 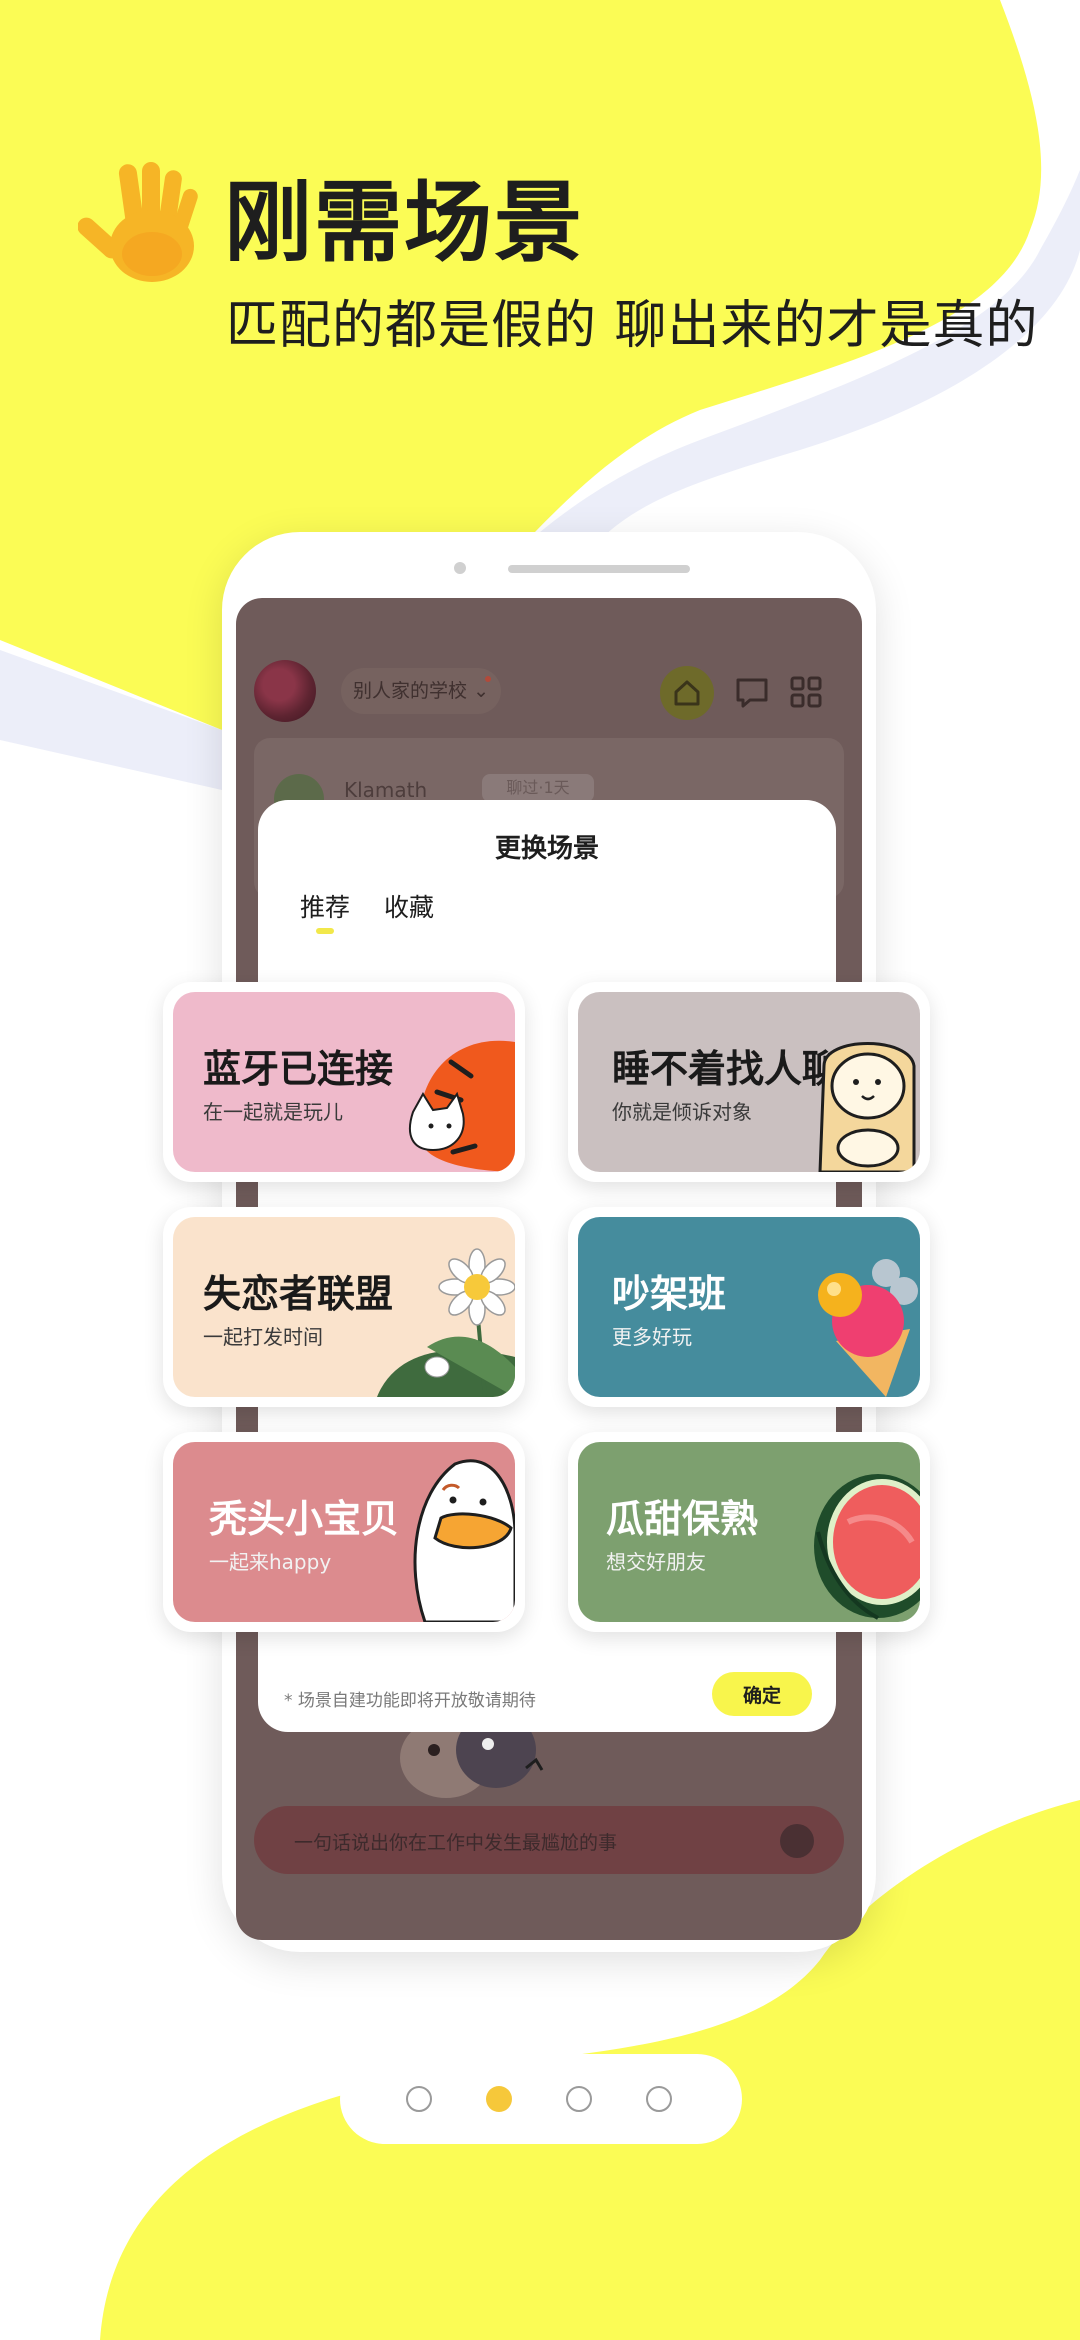 What do you see at coordinates (461, 1106) in the screenshot?
I see `tiger-illustration` at bounding box center [461, 1106].